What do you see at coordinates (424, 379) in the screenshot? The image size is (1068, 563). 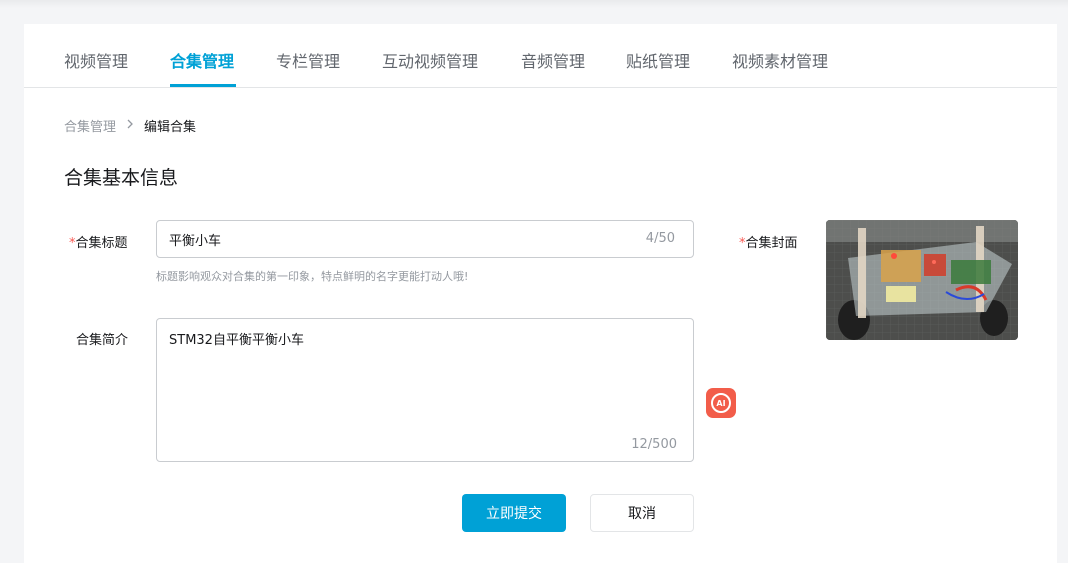 I see `intro-textarea: STM32自平衡平衡小车` at bounding box center [424, 379].